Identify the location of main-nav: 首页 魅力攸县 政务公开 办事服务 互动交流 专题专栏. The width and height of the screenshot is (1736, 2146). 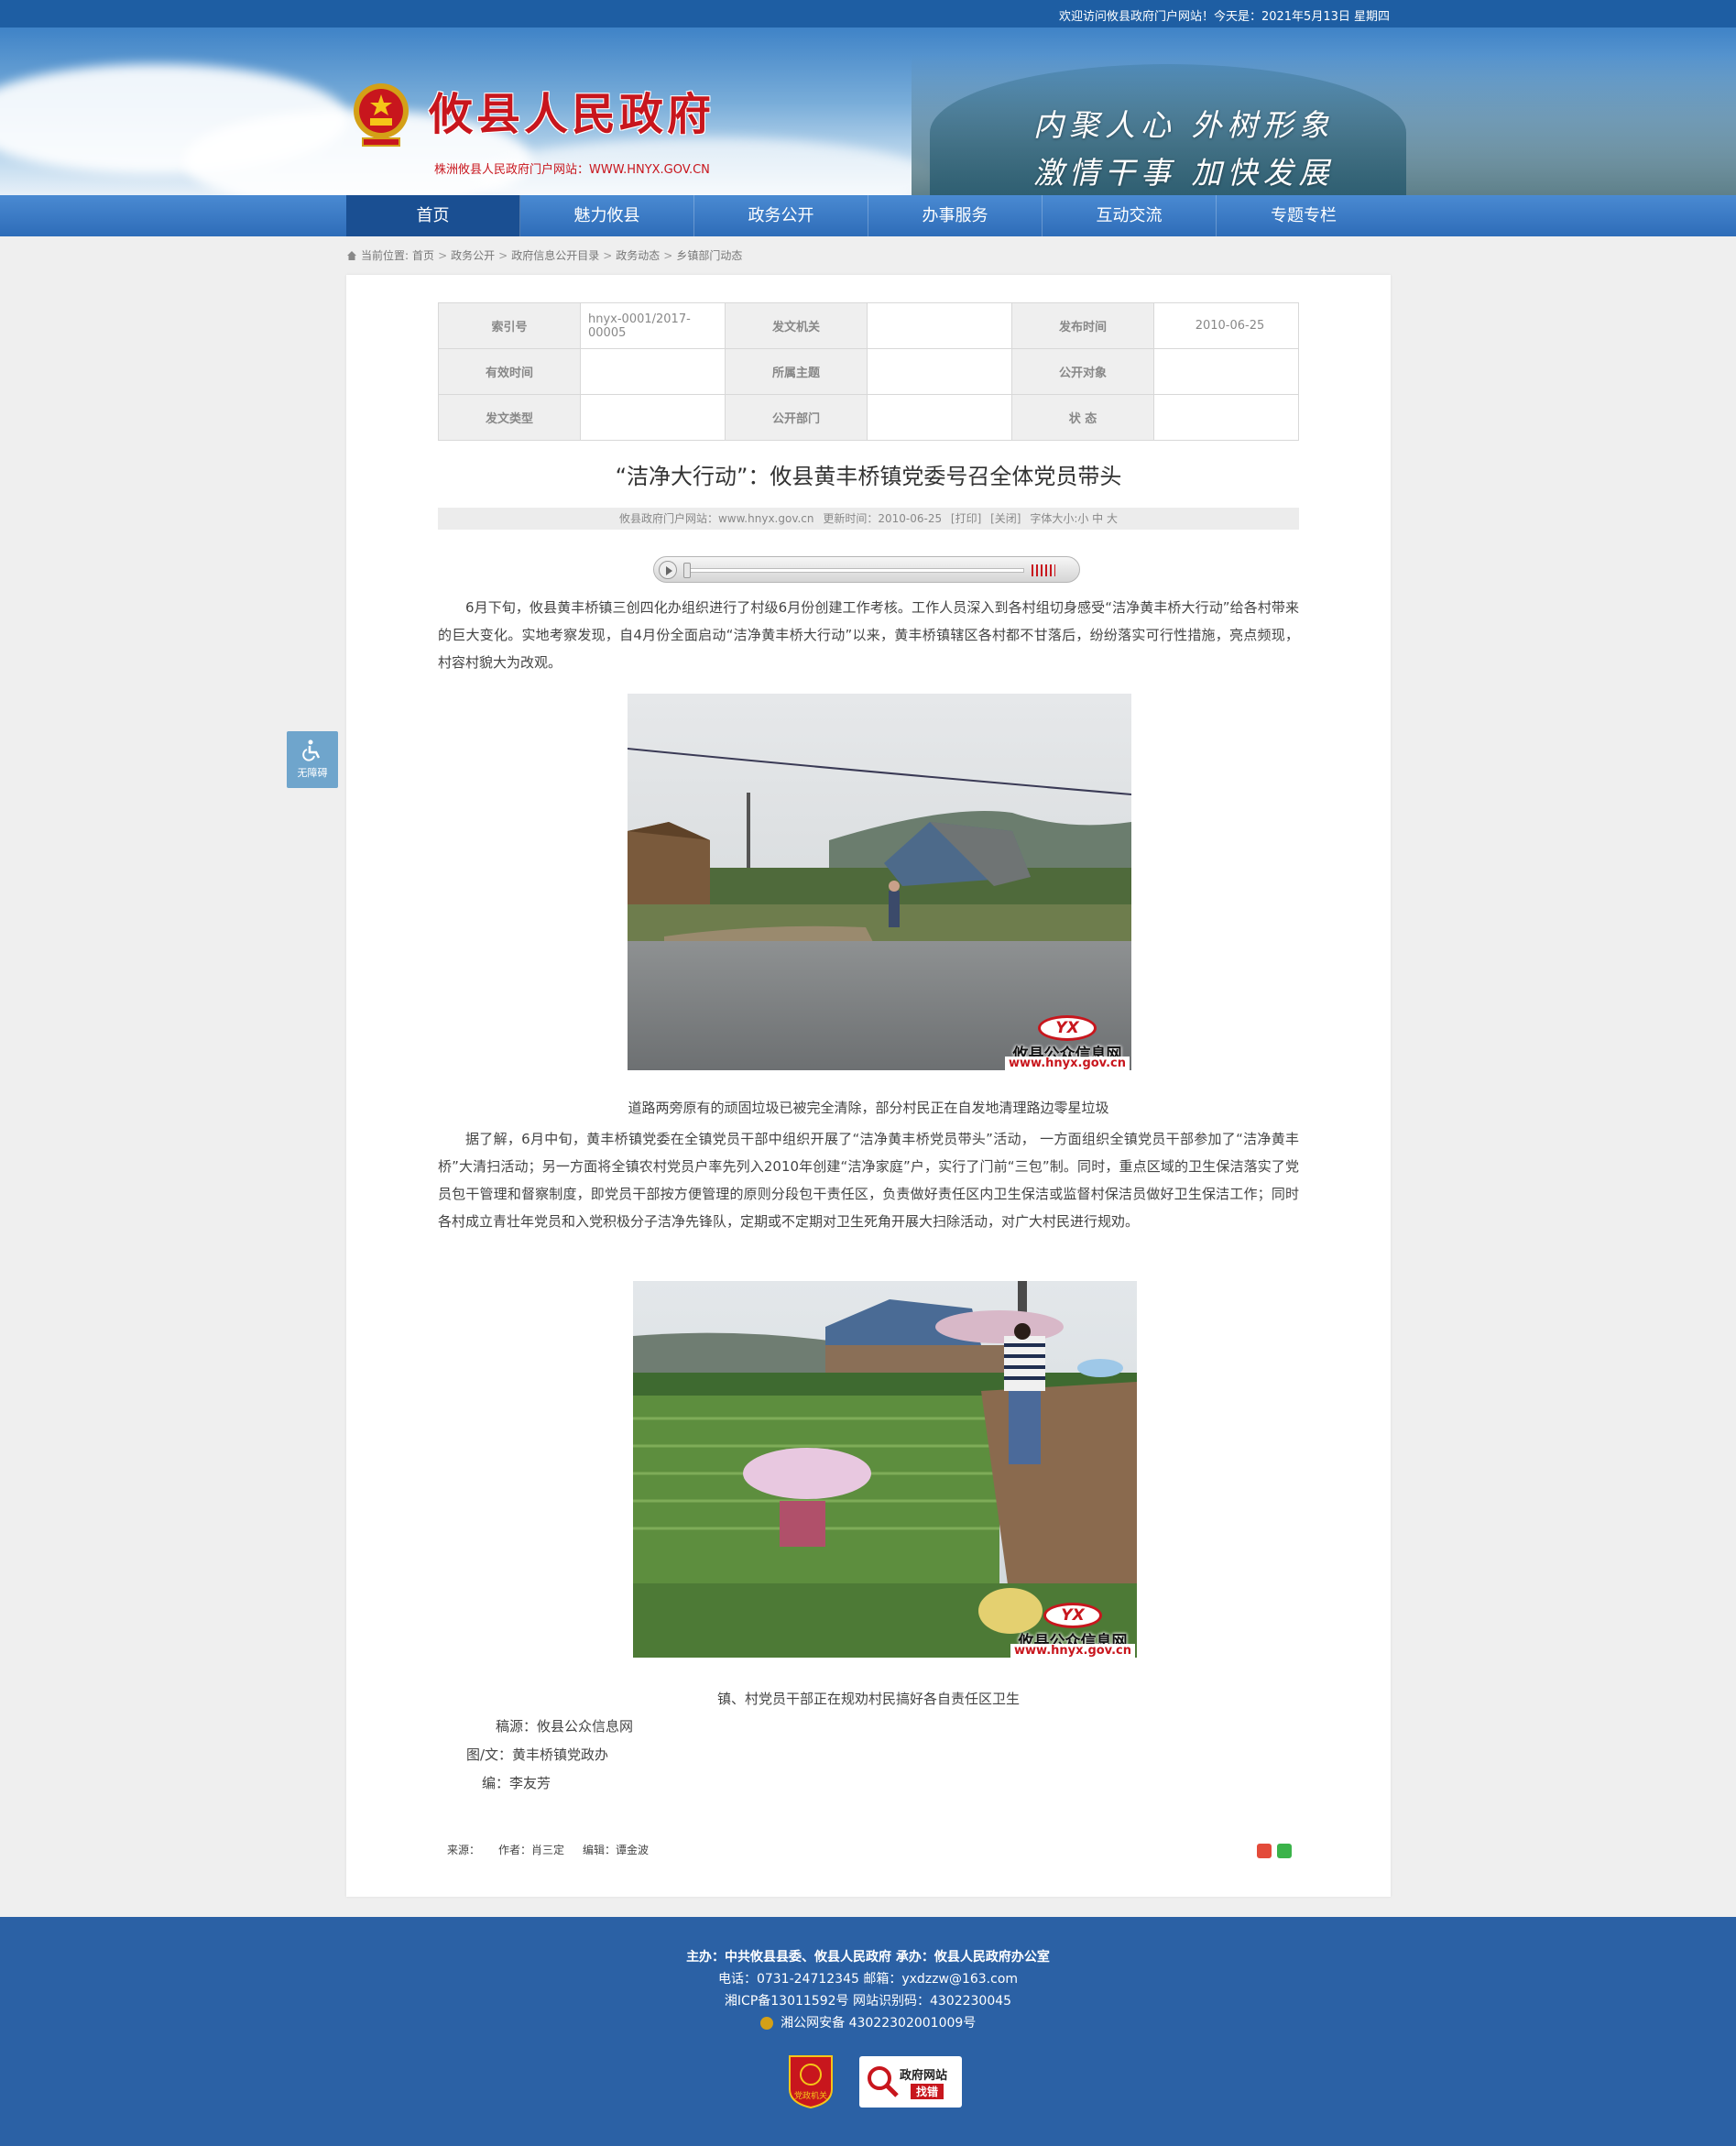
(868, 215).